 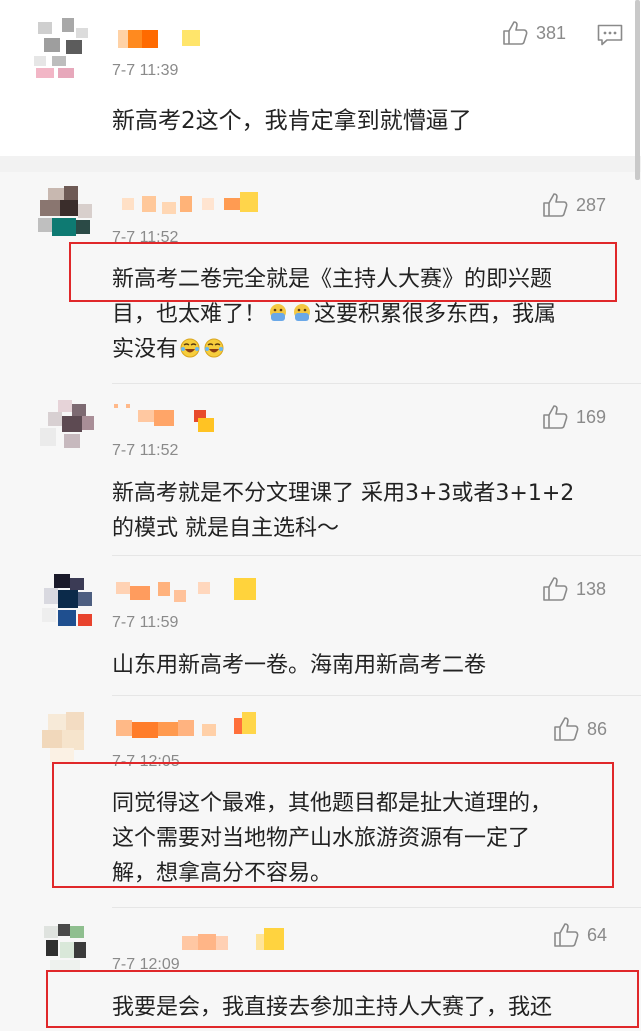 I want to click on comment-time: 7-7 11:39, so click(x=145, y=70).